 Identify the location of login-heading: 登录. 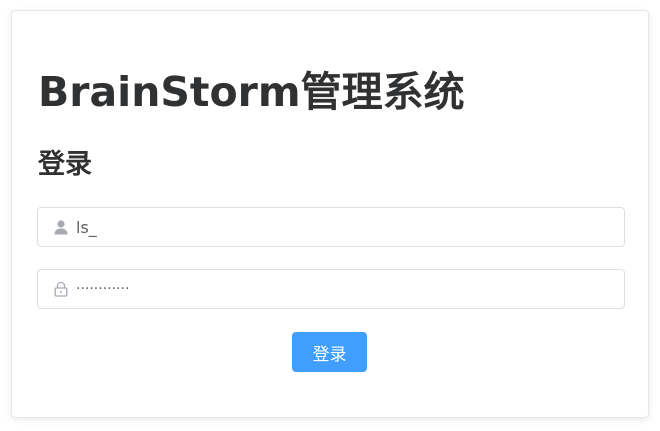
(65, 164).